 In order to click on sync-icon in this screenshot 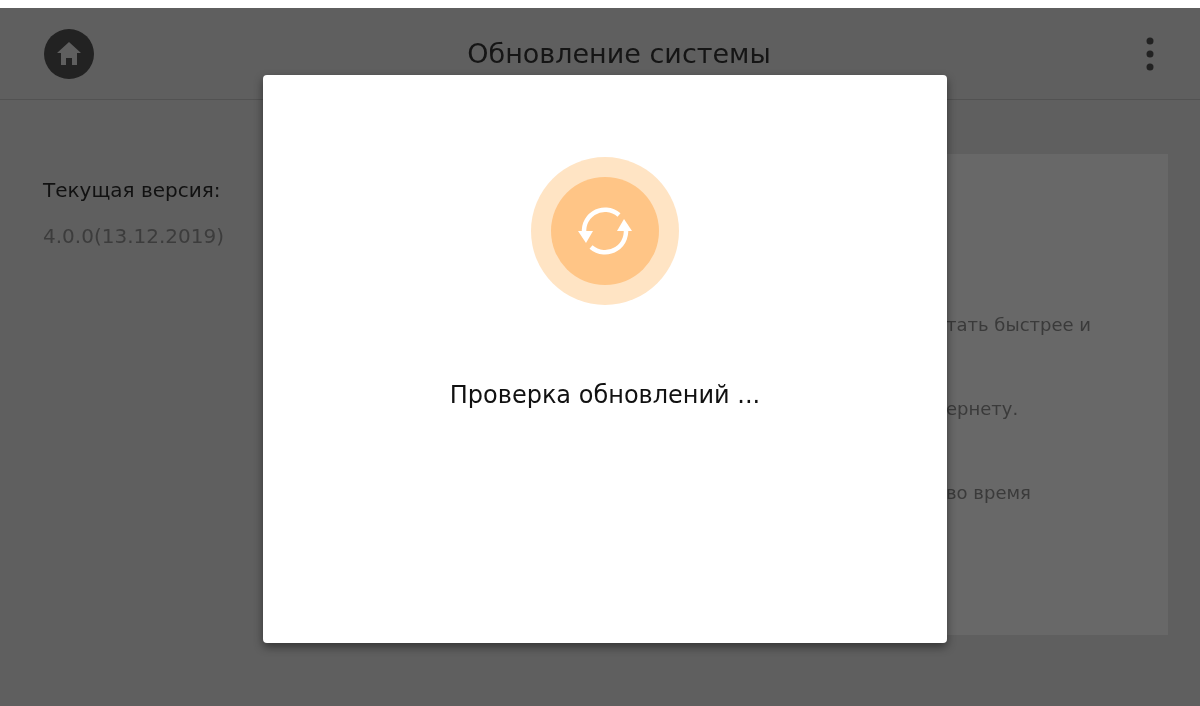, I will do `click(605, 231)`.